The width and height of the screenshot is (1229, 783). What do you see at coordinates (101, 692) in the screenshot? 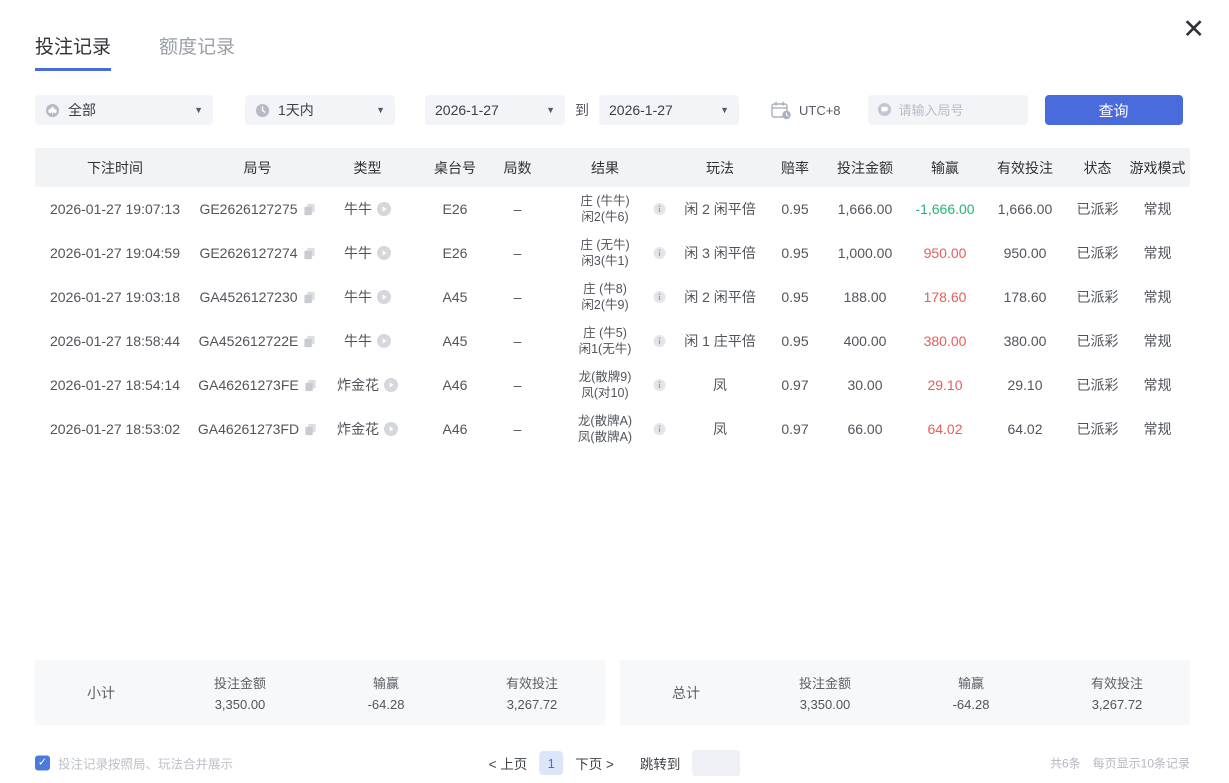
I see `subtotal-label: 小计` at bounding box center [101, 692].